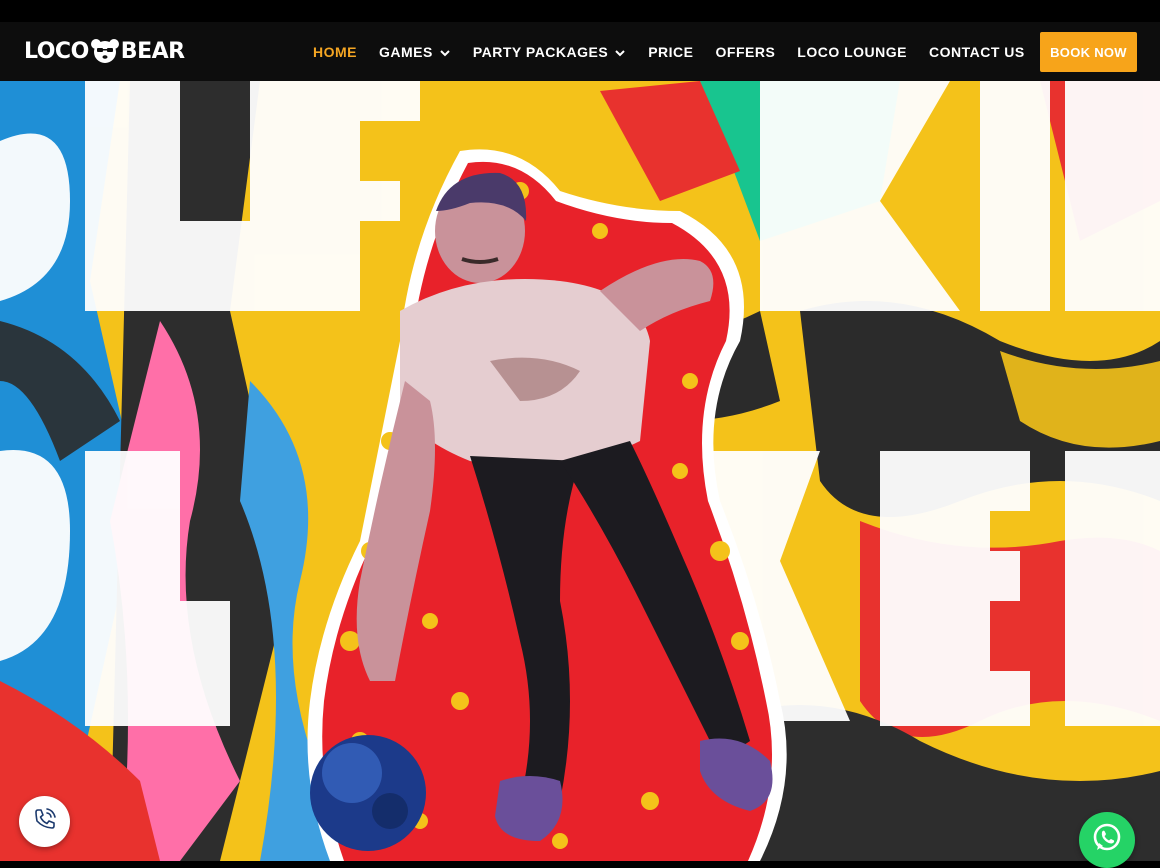 The height and width of the screenshot is (868, 1160). What do you see at coordinates (746, 52) in the screenshot?
I see `nav-offers: OFFERS` at bounding box center [746, 52].